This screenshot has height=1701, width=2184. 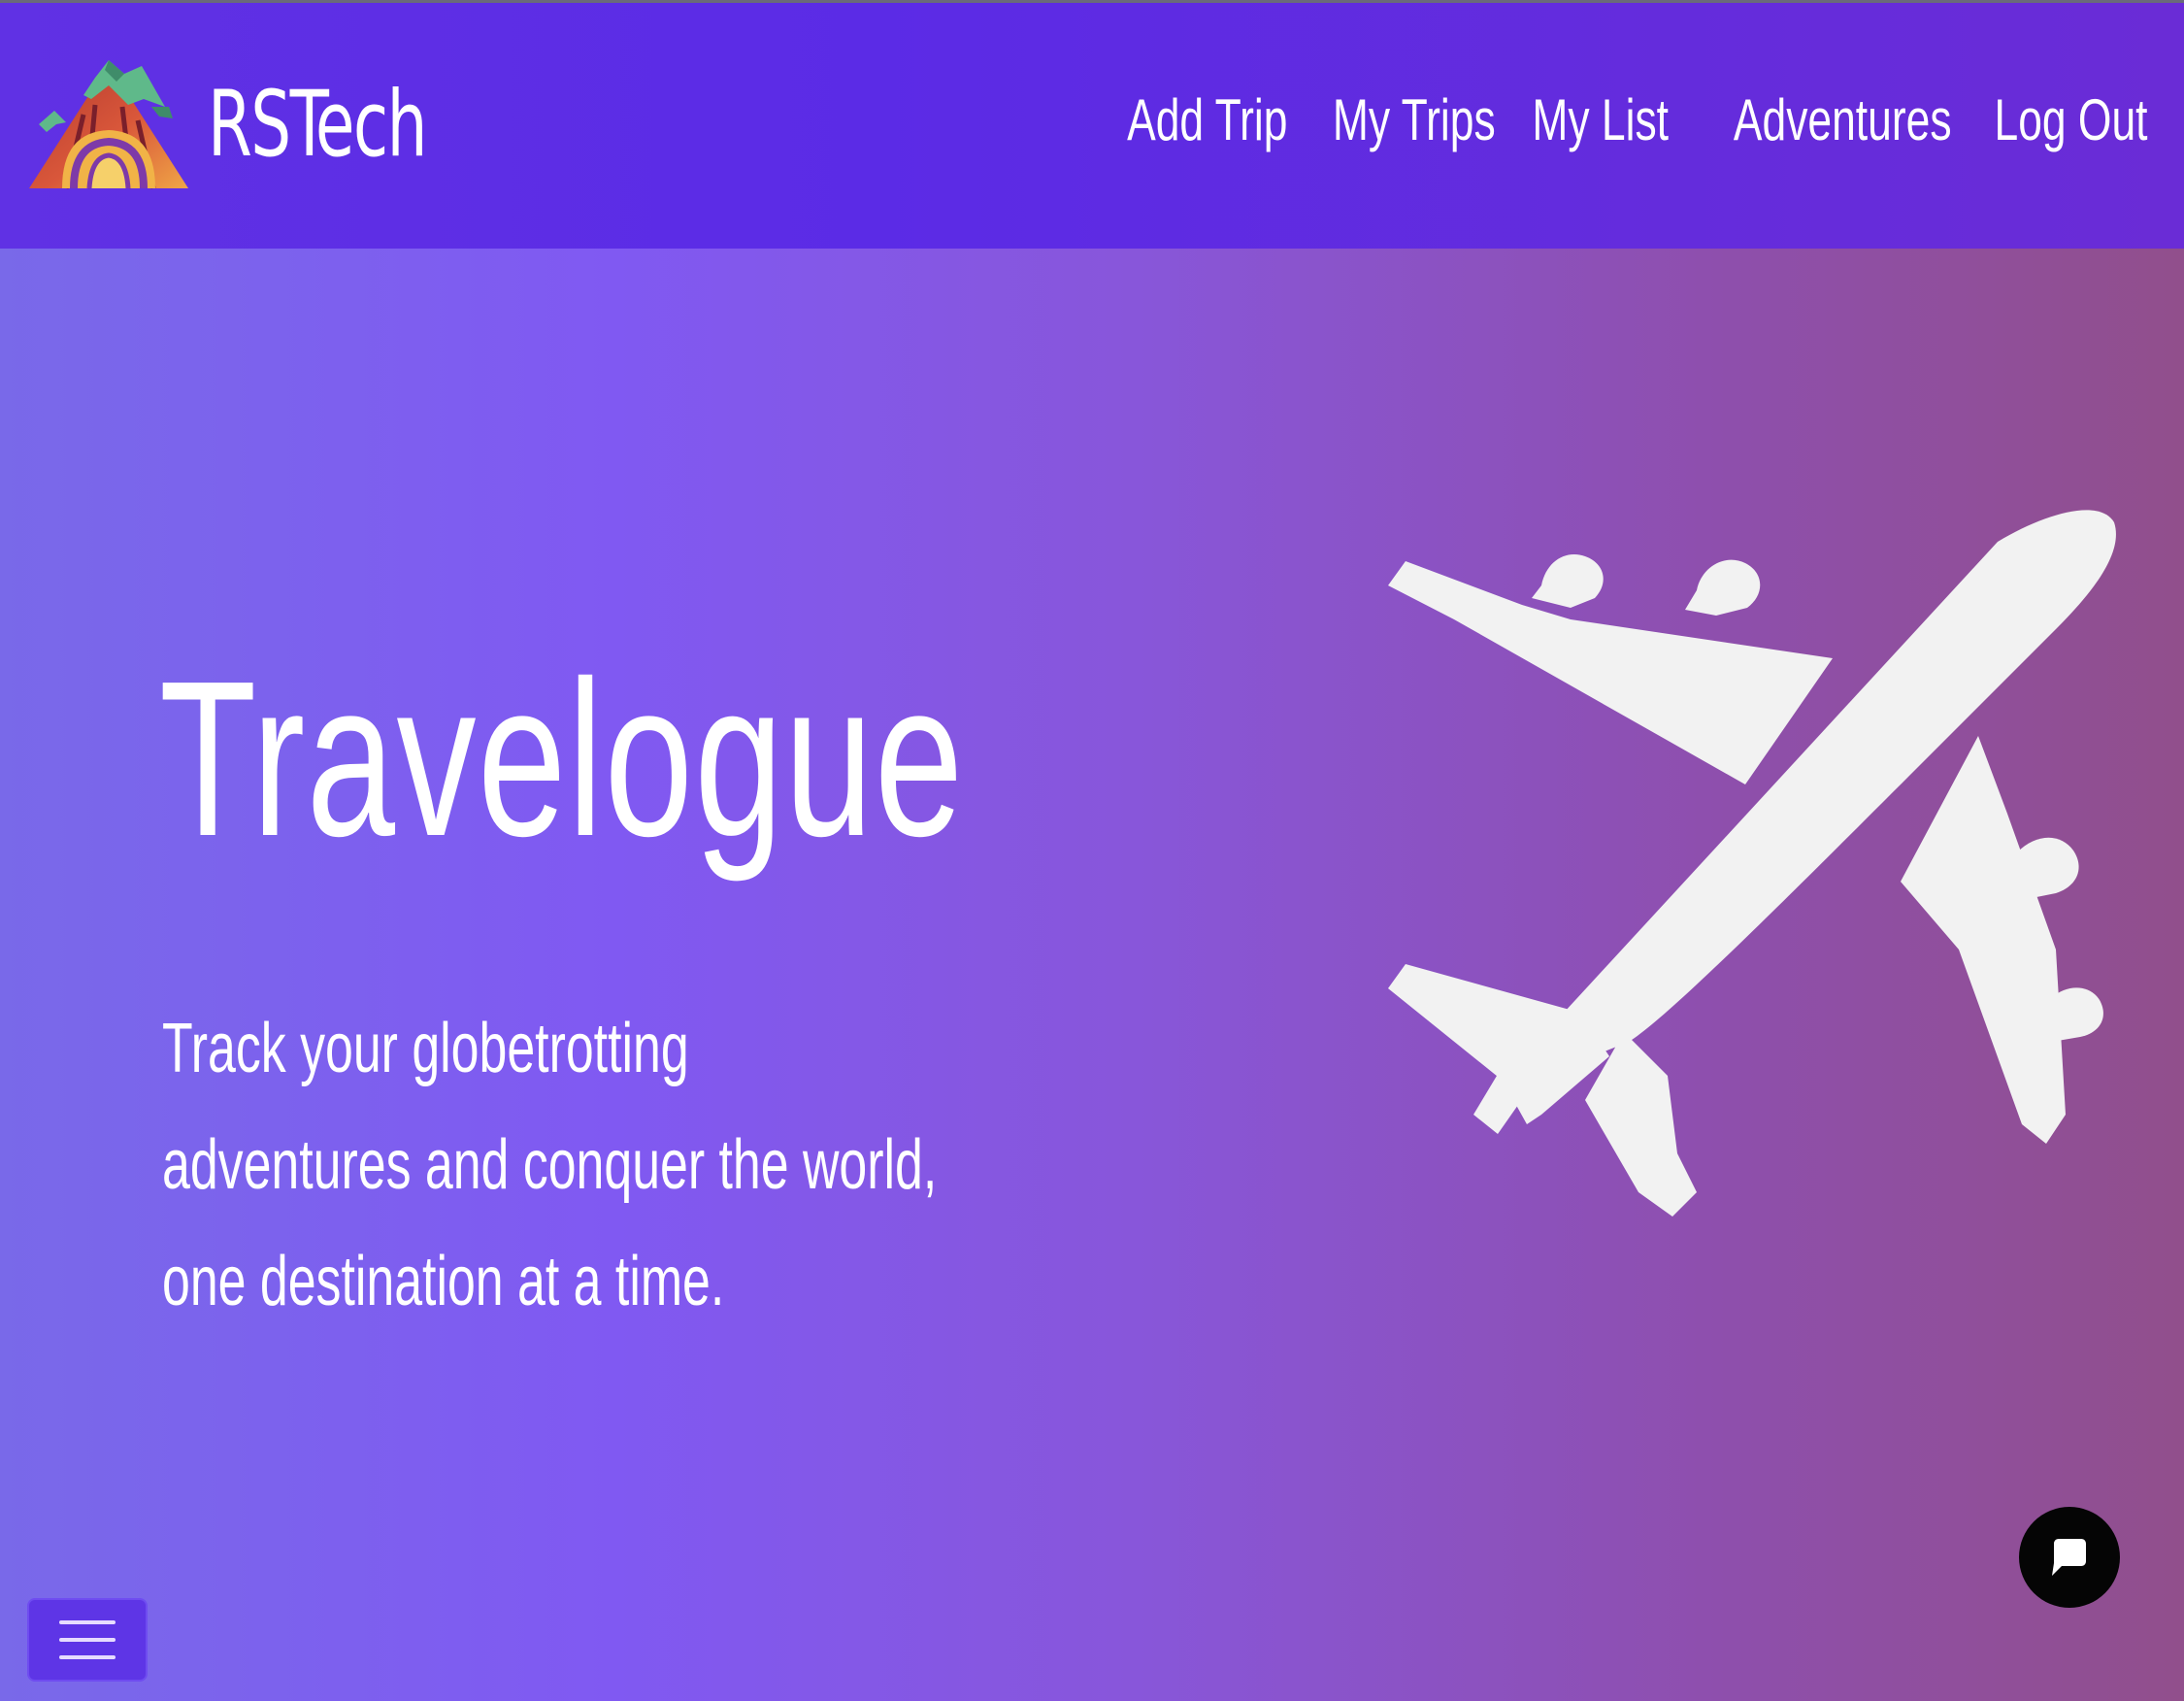 I want to click on hamburger-menu-icon, so click(x=87, y=1622).